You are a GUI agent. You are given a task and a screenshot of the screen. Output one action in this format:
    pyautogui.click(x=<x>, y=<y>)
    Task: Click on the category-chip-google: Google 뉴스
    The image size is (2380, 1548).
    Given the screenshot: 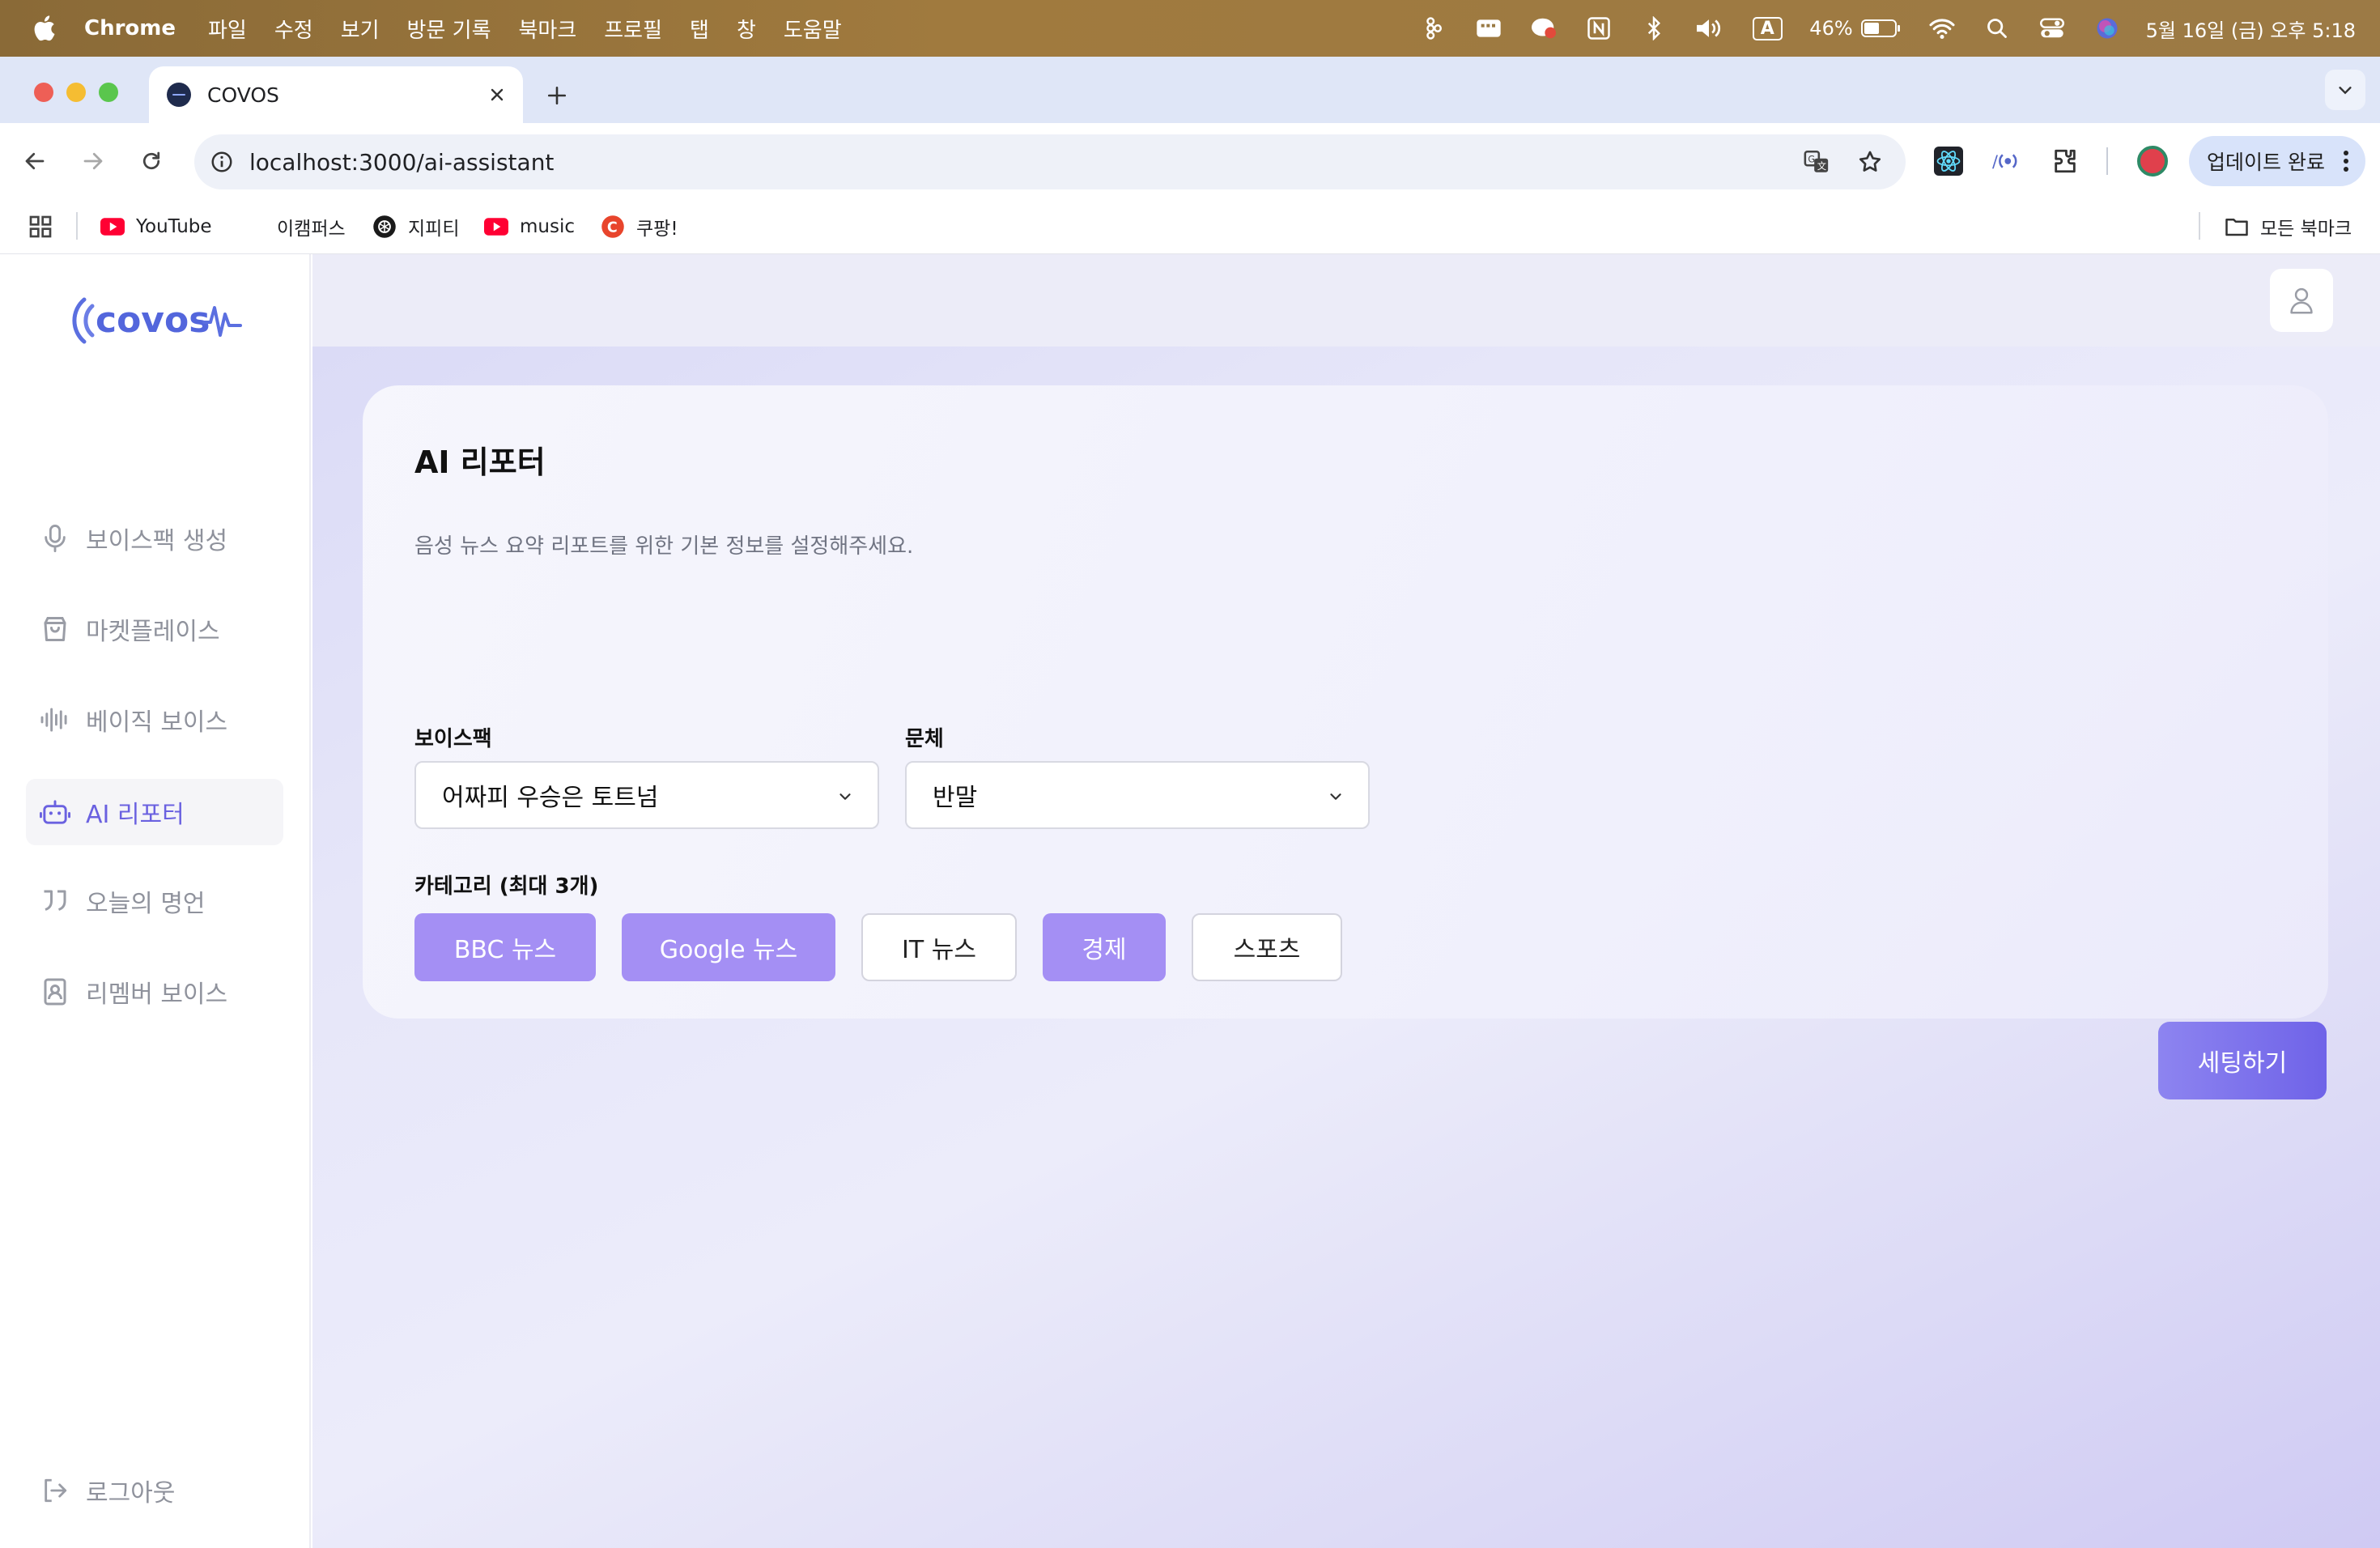 What is the action you would take?
    pyautogui.click(x=729, y=947)
    